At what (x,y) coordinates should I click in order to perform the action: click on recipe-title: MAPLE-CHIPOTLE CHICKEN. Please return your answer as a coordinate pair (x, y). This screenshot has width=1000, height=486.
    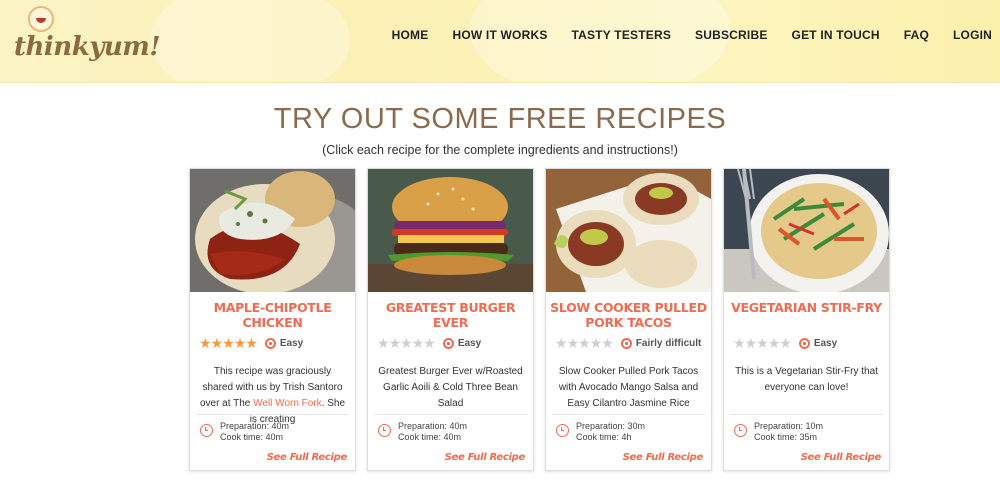
    Looking at the image, I should click on (272, 315).